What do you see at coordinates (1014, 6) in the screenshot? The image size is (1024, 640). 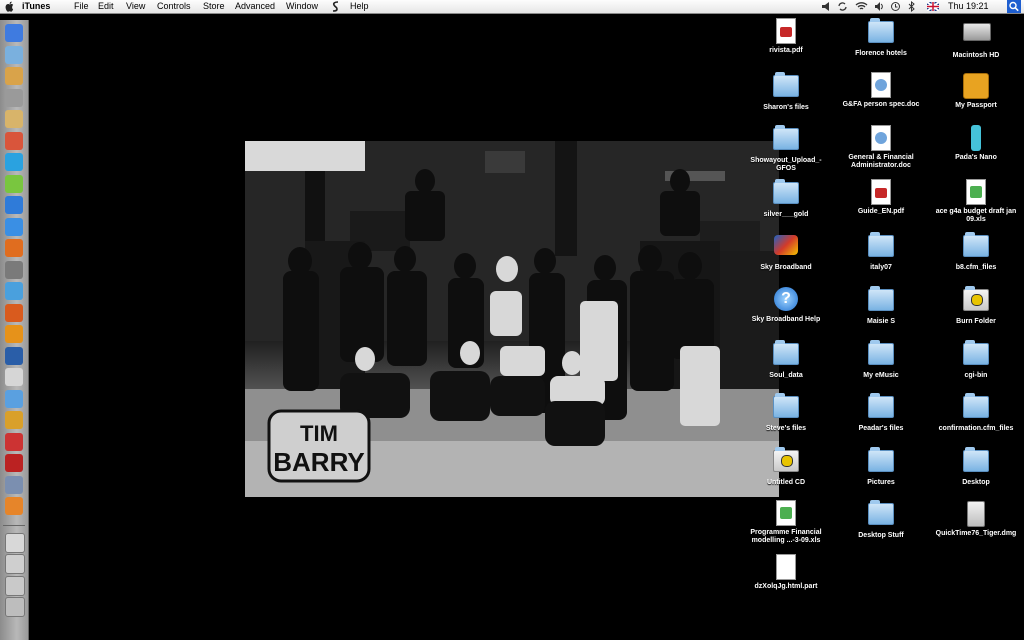 I see `spotlight-button` at bounding box center [1014, 6].